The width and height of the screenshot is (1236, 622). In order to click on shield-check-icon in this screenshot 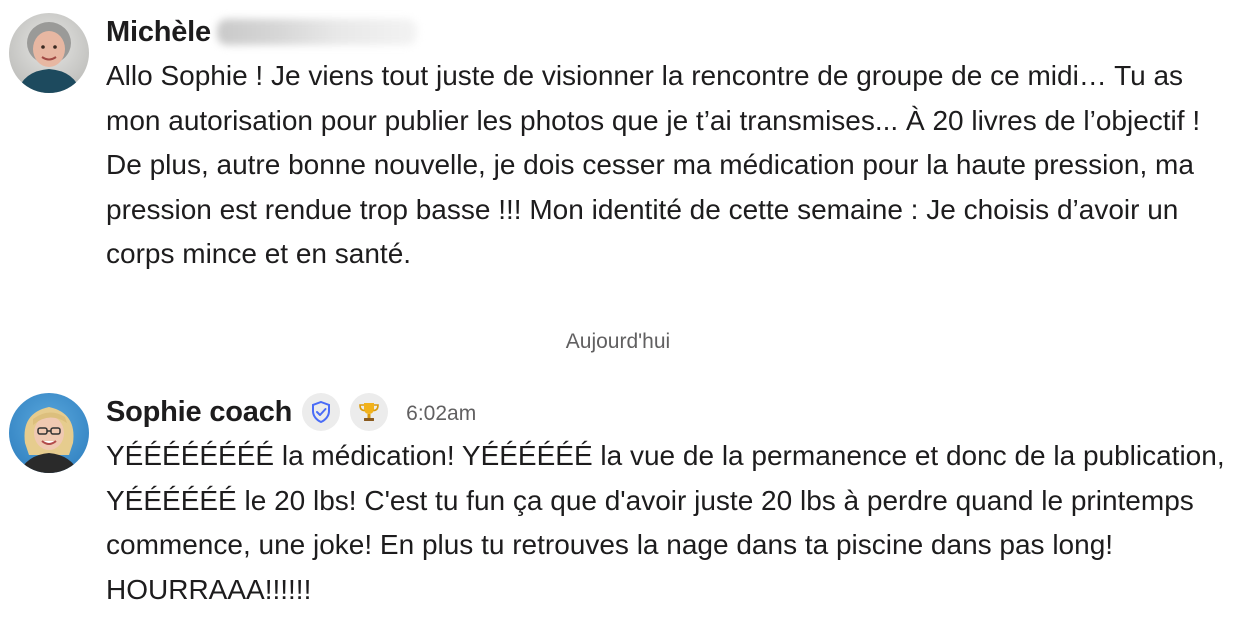, I will do `click(321, 412)`.